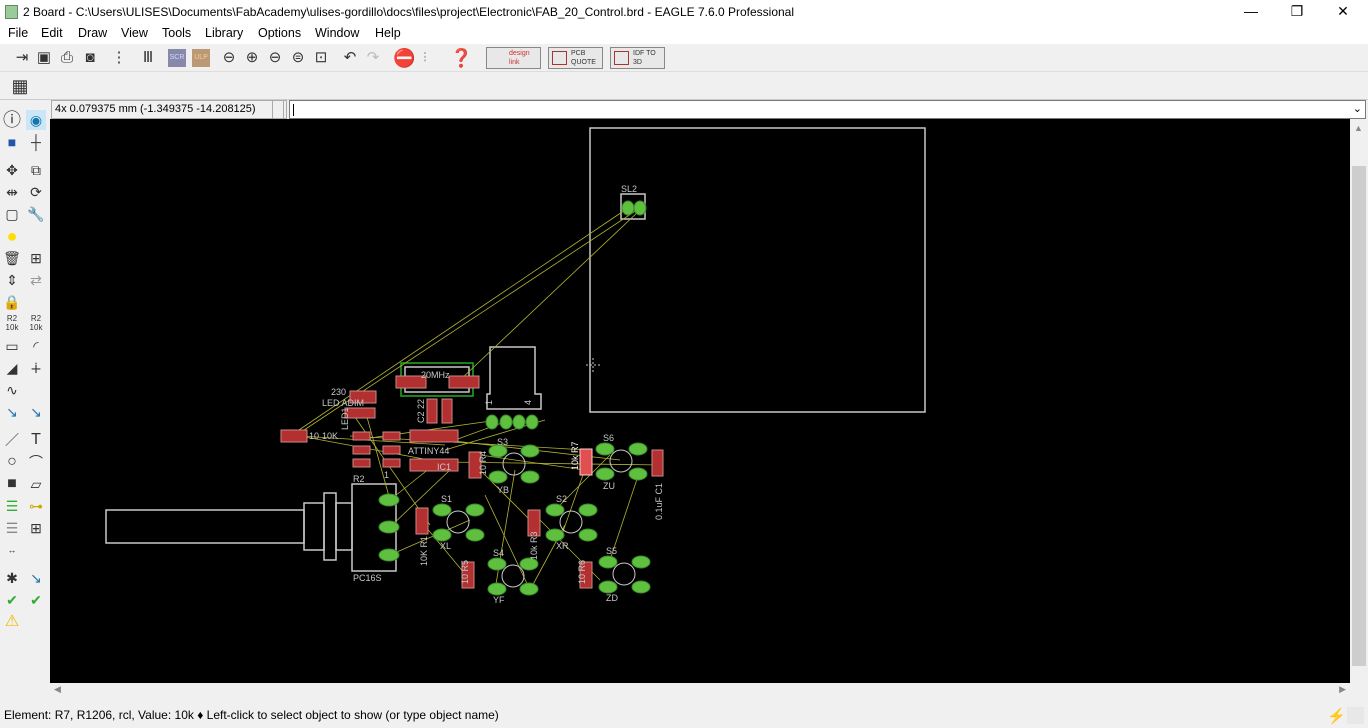 The width and height of the screenshot is (1368, 728). I want to click on svg-text: 10k R7, so click(575, 455).